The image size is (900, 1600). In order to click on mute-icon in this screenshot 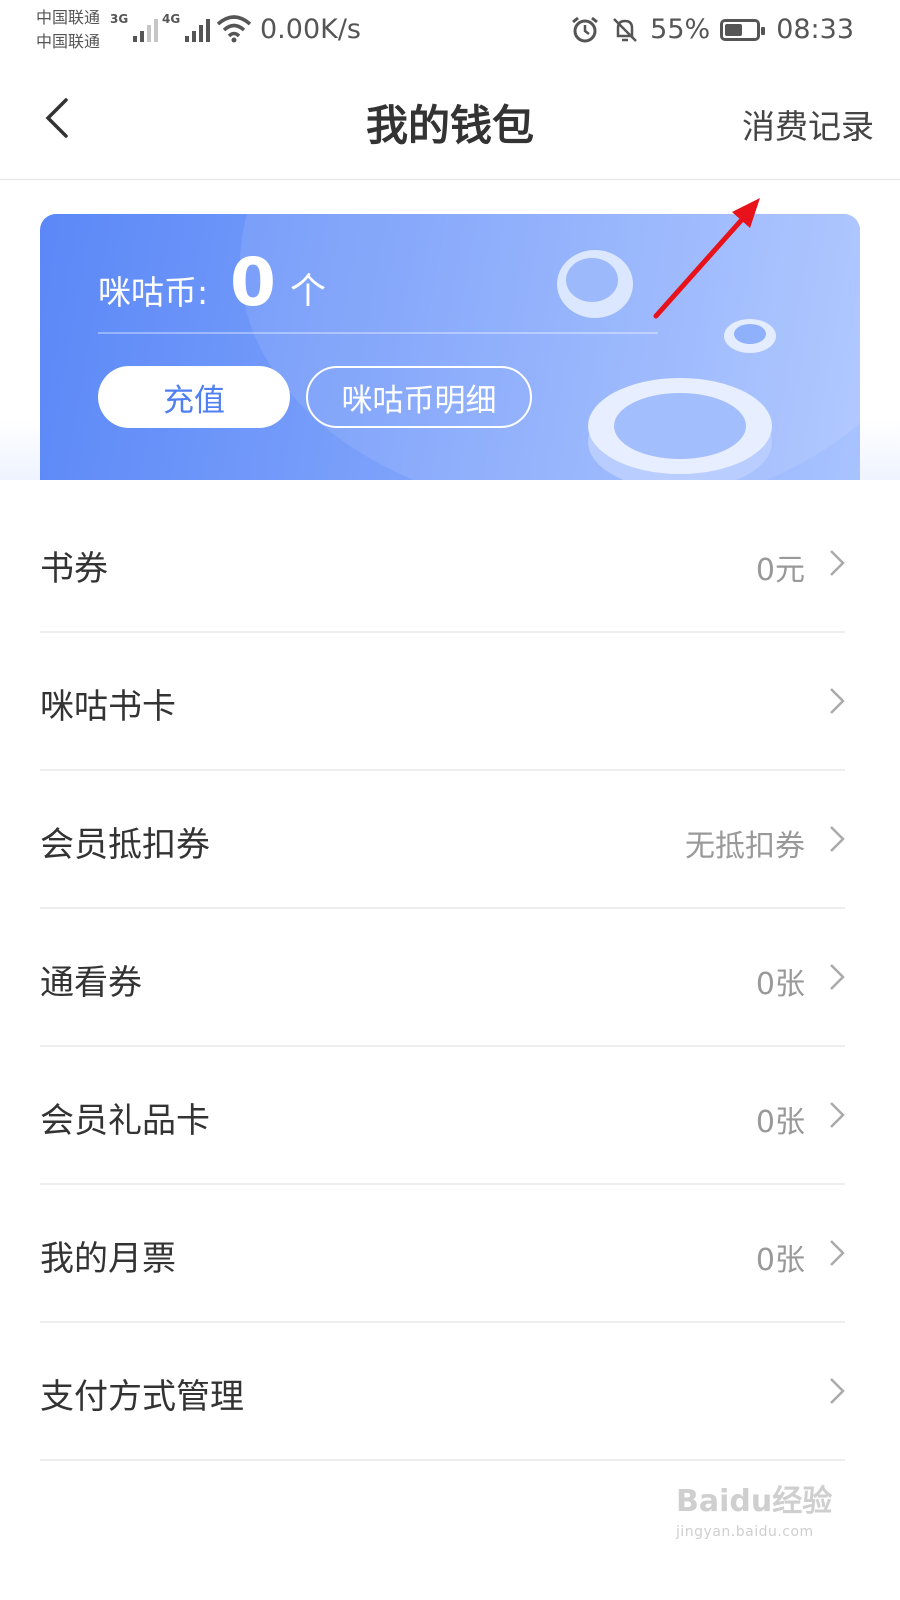, I will do `click(625, 29)`.